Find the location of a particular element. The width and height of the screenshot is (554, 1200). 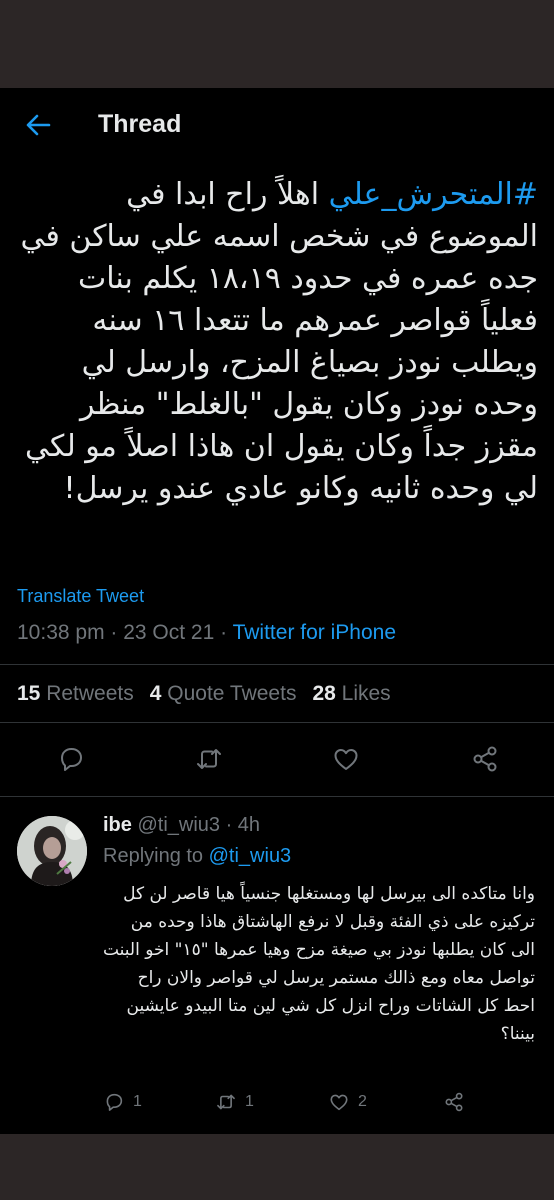

tweet-source-link: Twitter for iPhone is located at coordinates (314, 632).